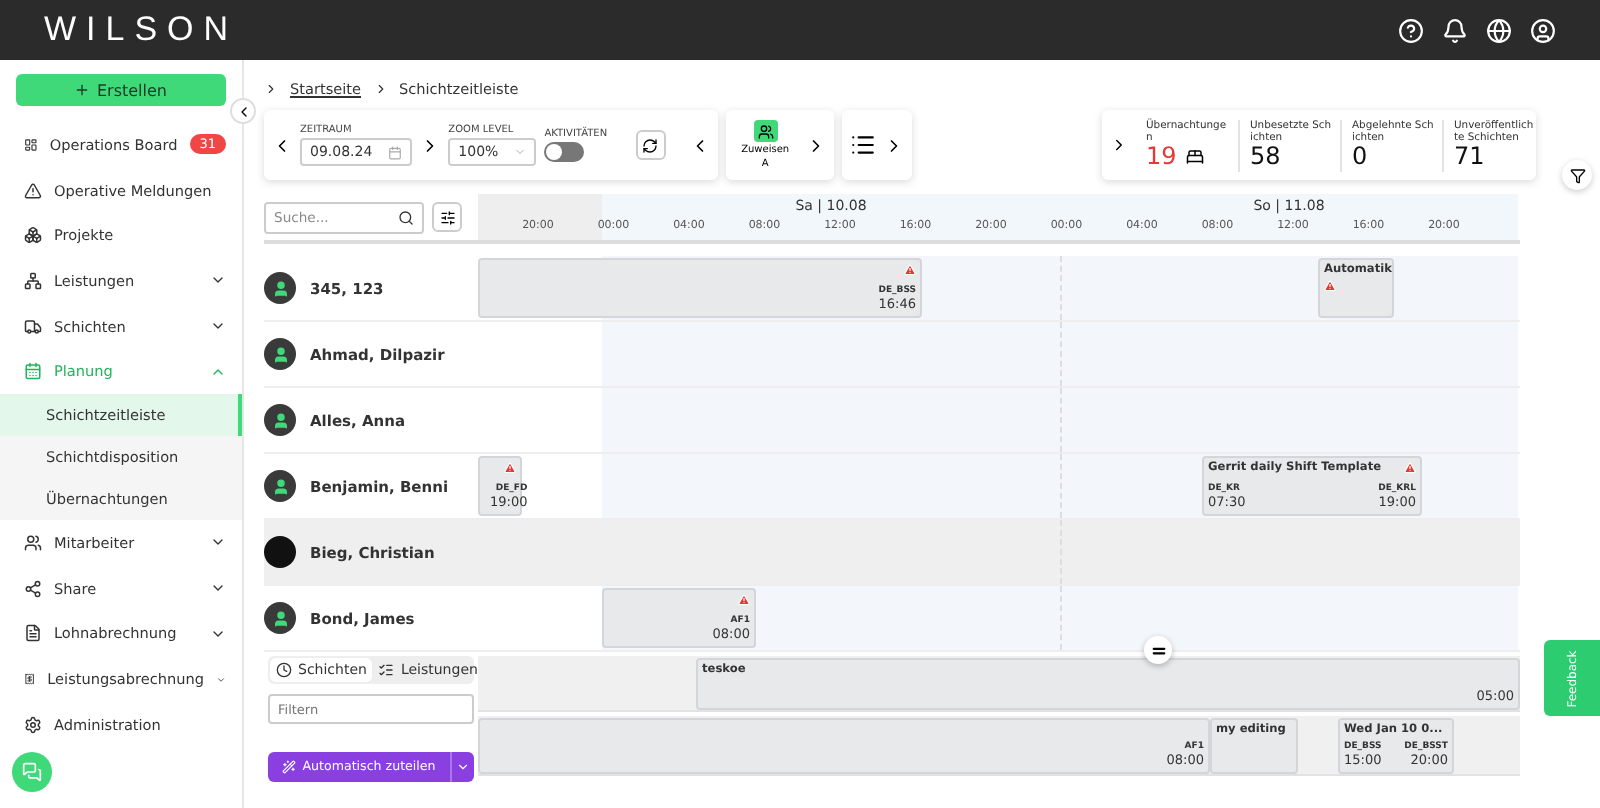  Describe the element at coordinates (289, 767) in the screenshot. I see `wand-icon` at that location.